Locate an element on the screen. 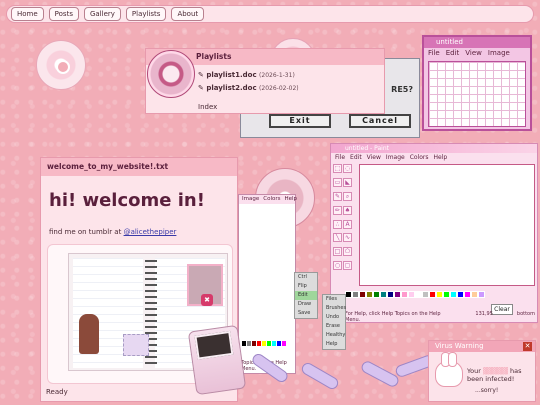 This screenshot has height=405, width=540. gameboy-screen is located at coordinates (214, 345).